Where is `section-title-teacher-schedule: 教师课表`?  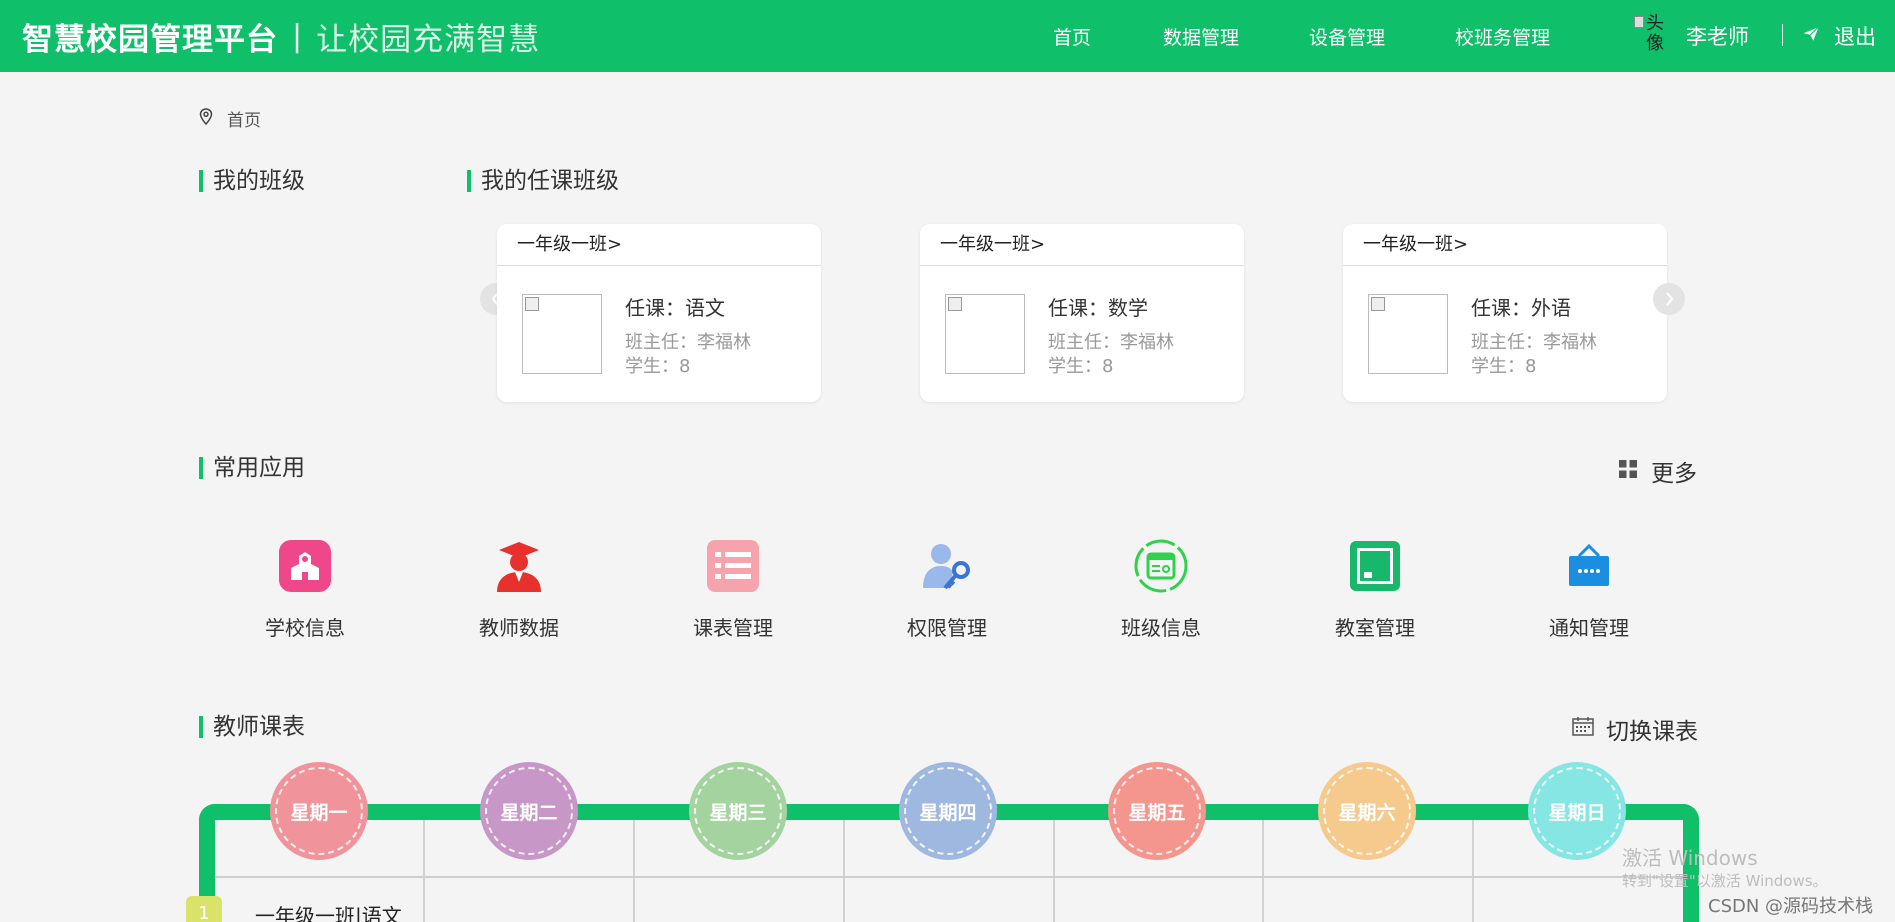
section-title-teacher-schedule: 教师课表 is located at coordinates (252, 727).